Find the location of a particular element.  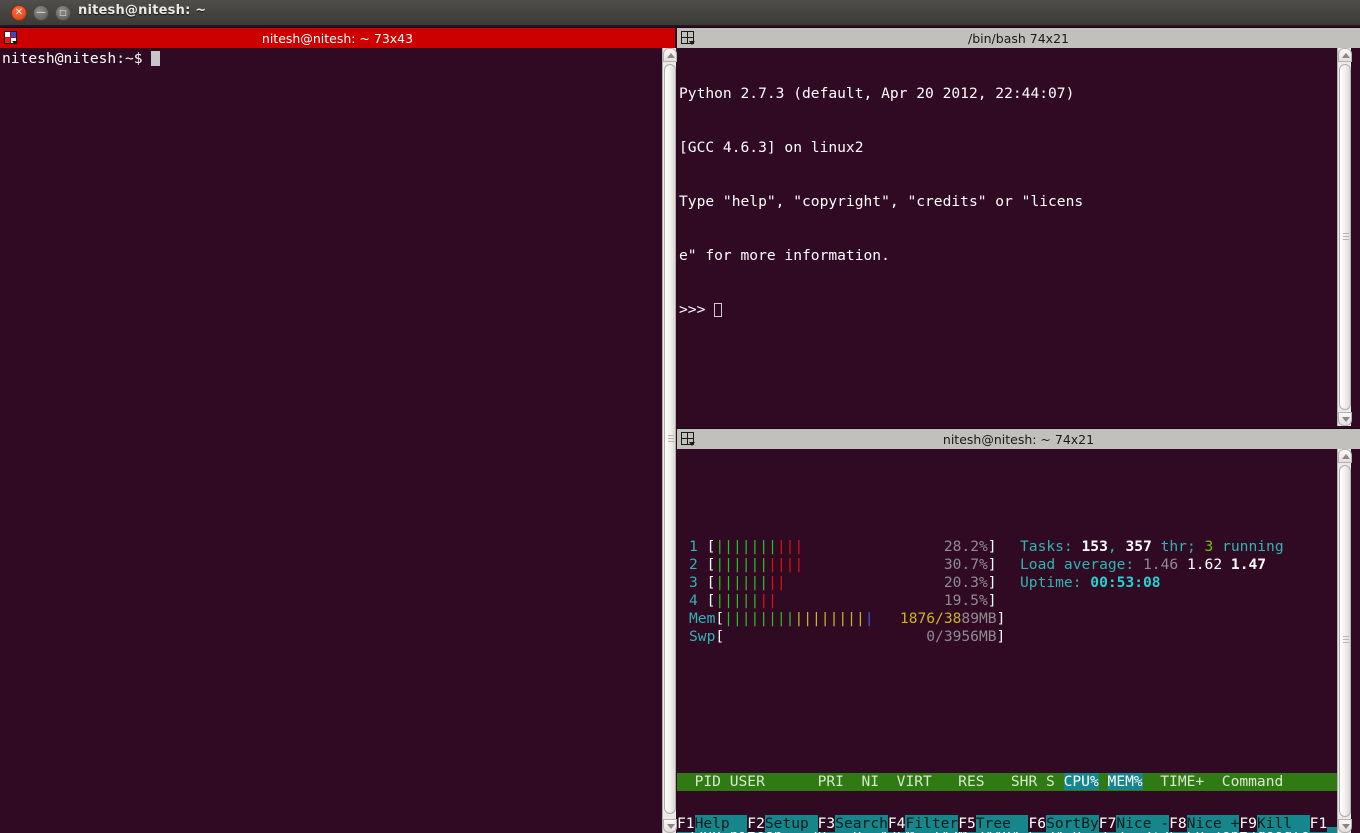

fn-label-tree: Tree is located at coordinates (1002, 823).